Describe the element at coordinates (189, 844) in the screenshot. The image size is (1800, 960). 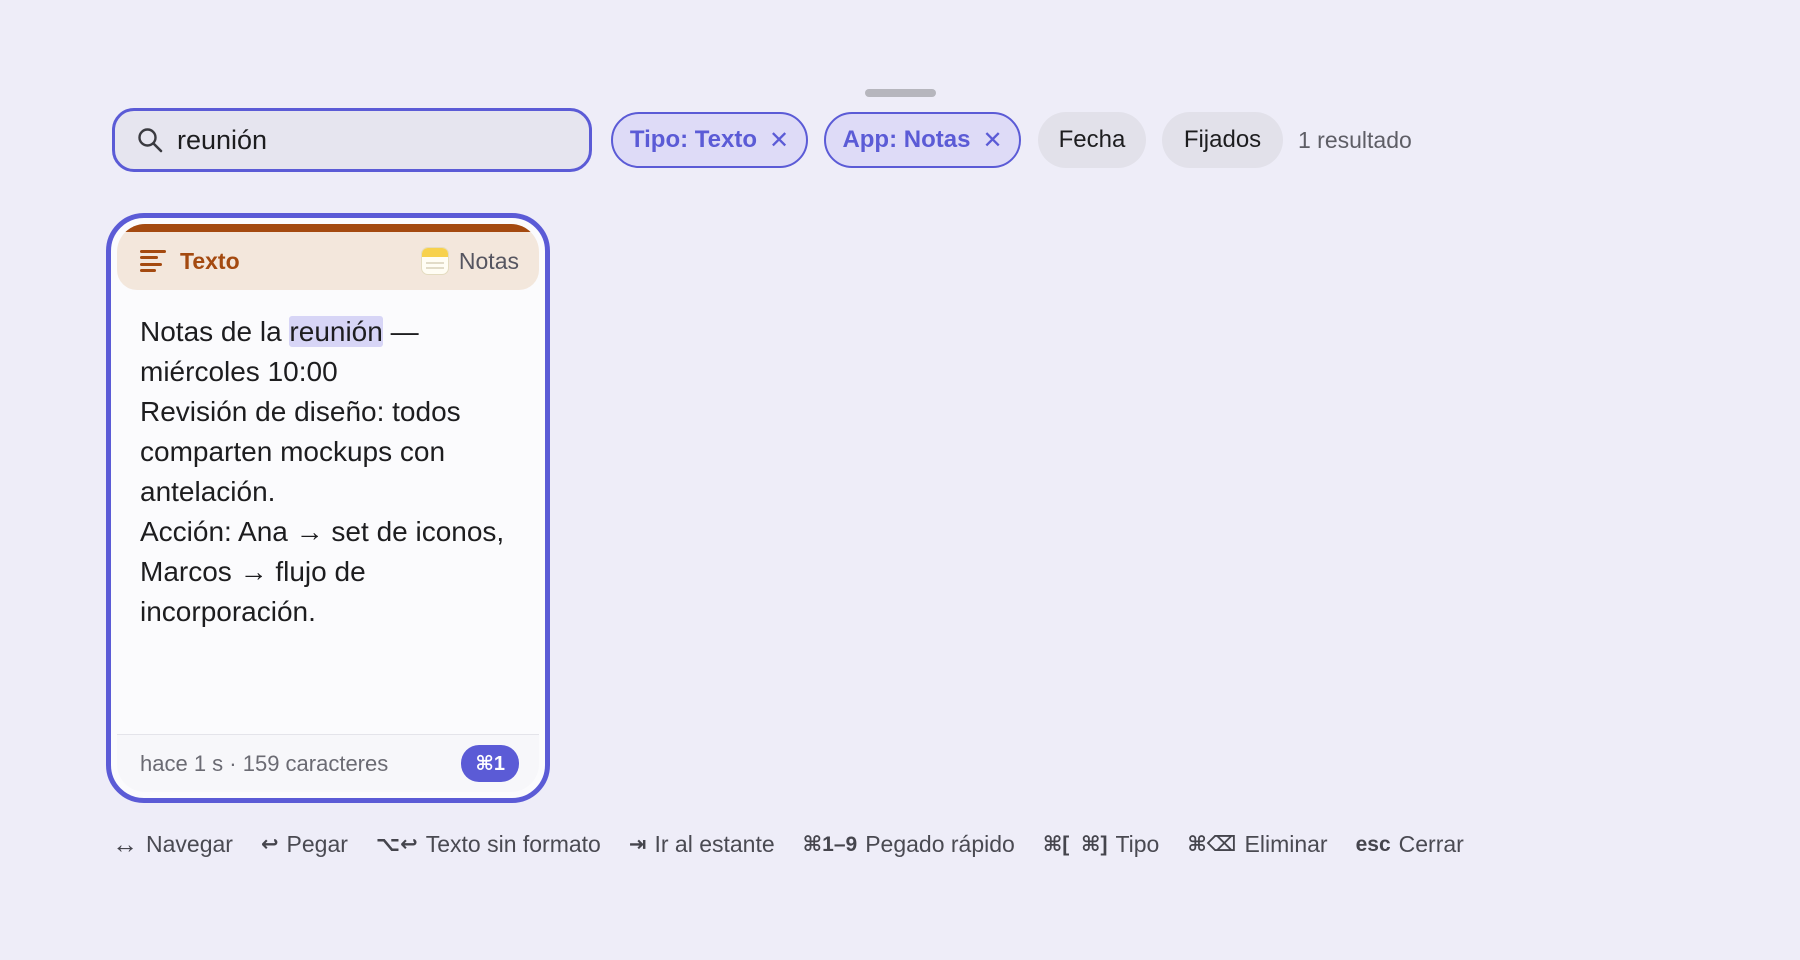
I see `shortcut-label: Navegar` at that location.